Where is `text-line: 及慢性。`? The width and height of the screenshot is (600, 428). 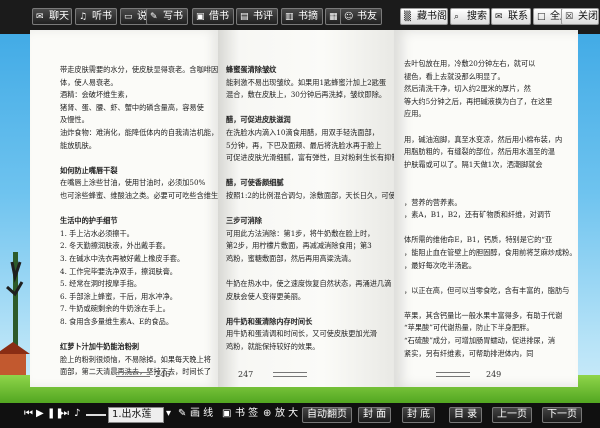 text-line: 及慢性。 is located at coordinates (74, 120).